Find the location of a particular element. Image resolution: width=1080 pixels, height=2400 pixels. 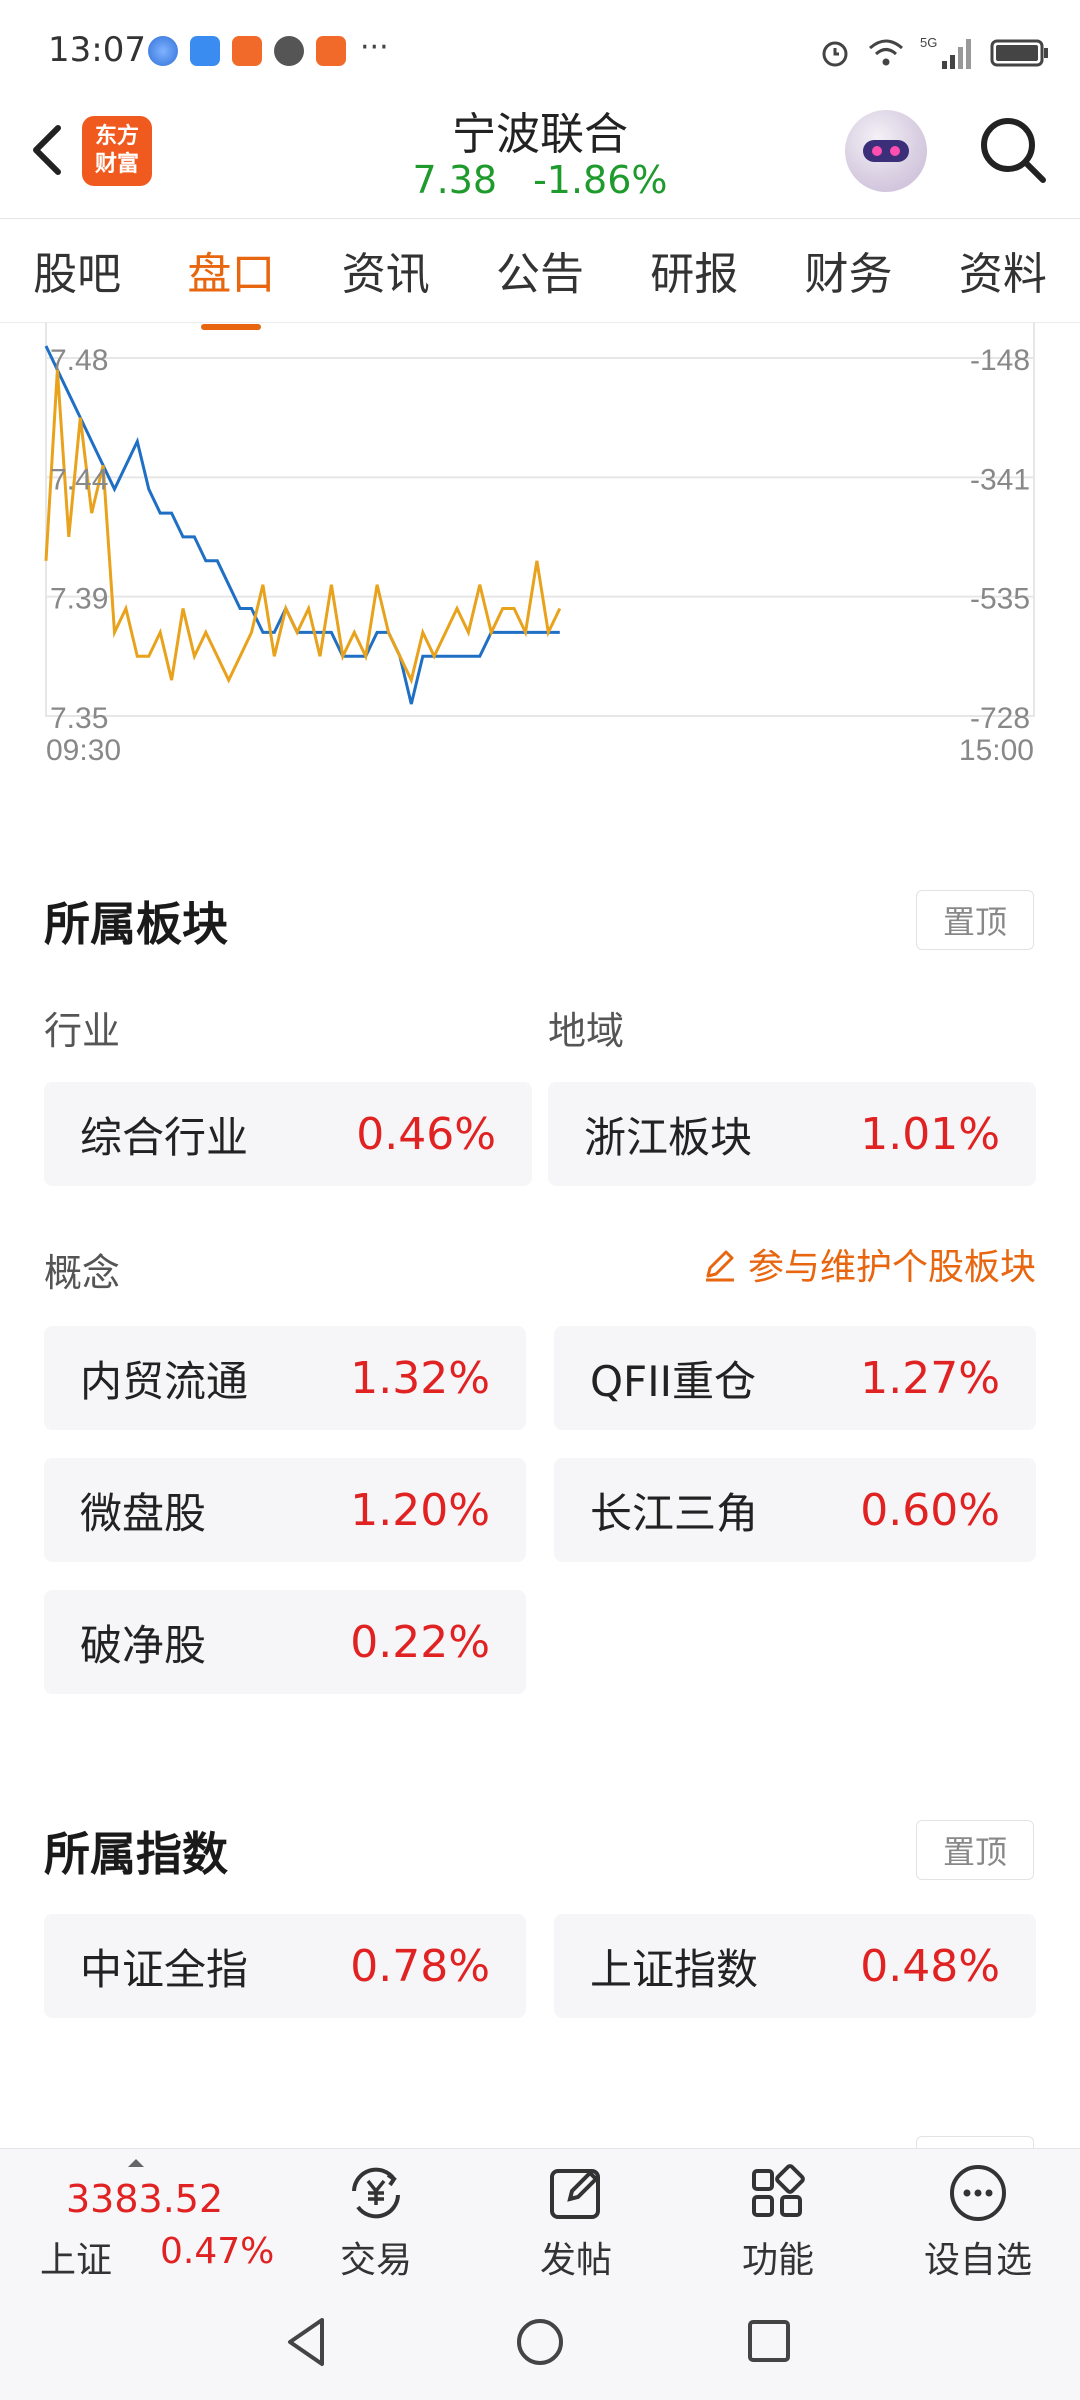

concept-pct: 1.27% is located at coordinates (930, 1378).